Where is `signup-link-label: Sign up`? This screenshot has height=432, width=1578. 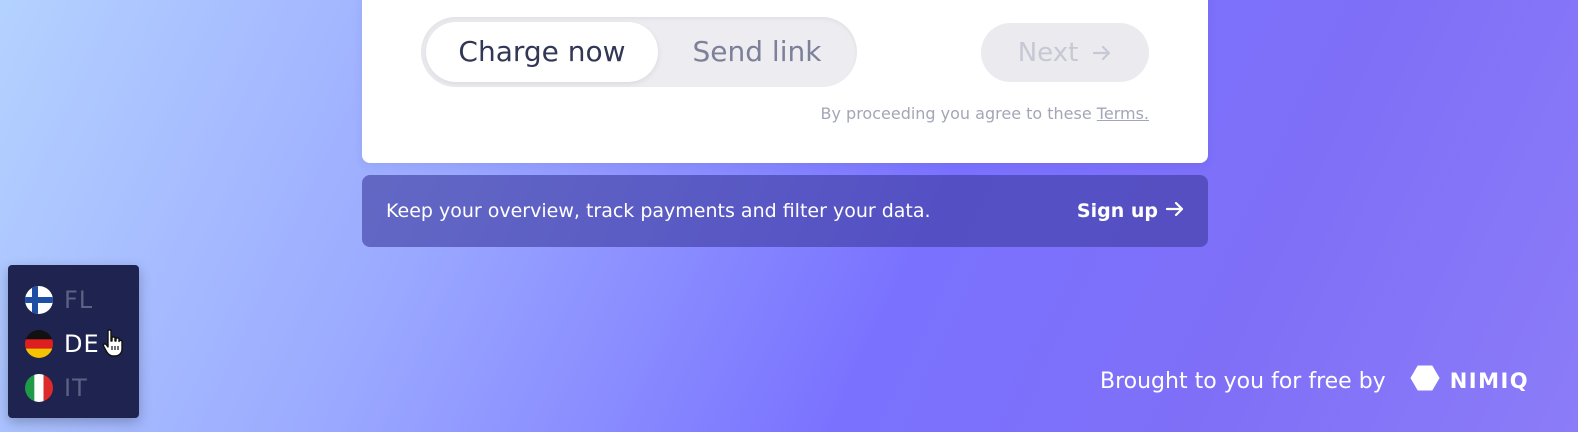 signup-link-label: Sign up is located at coordinates (1117, 211).